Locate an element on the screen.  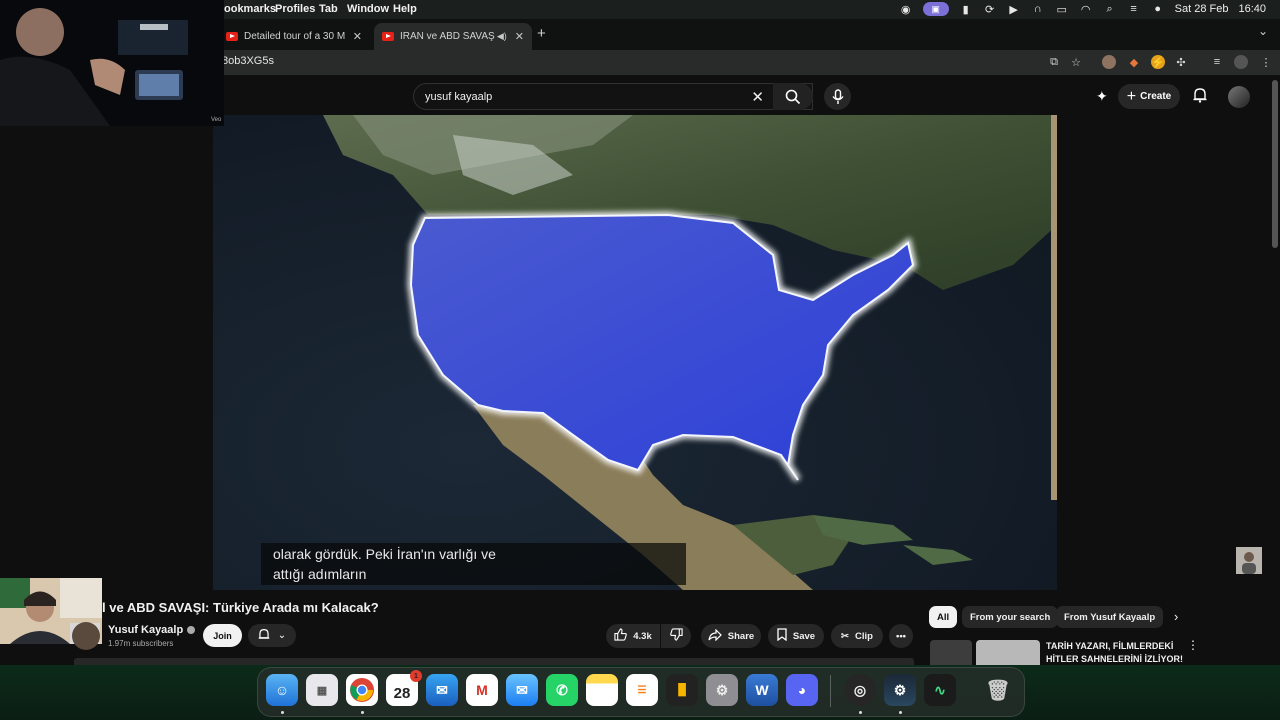
cast-icon: ⧉ is located at coordinates (1054, 62).